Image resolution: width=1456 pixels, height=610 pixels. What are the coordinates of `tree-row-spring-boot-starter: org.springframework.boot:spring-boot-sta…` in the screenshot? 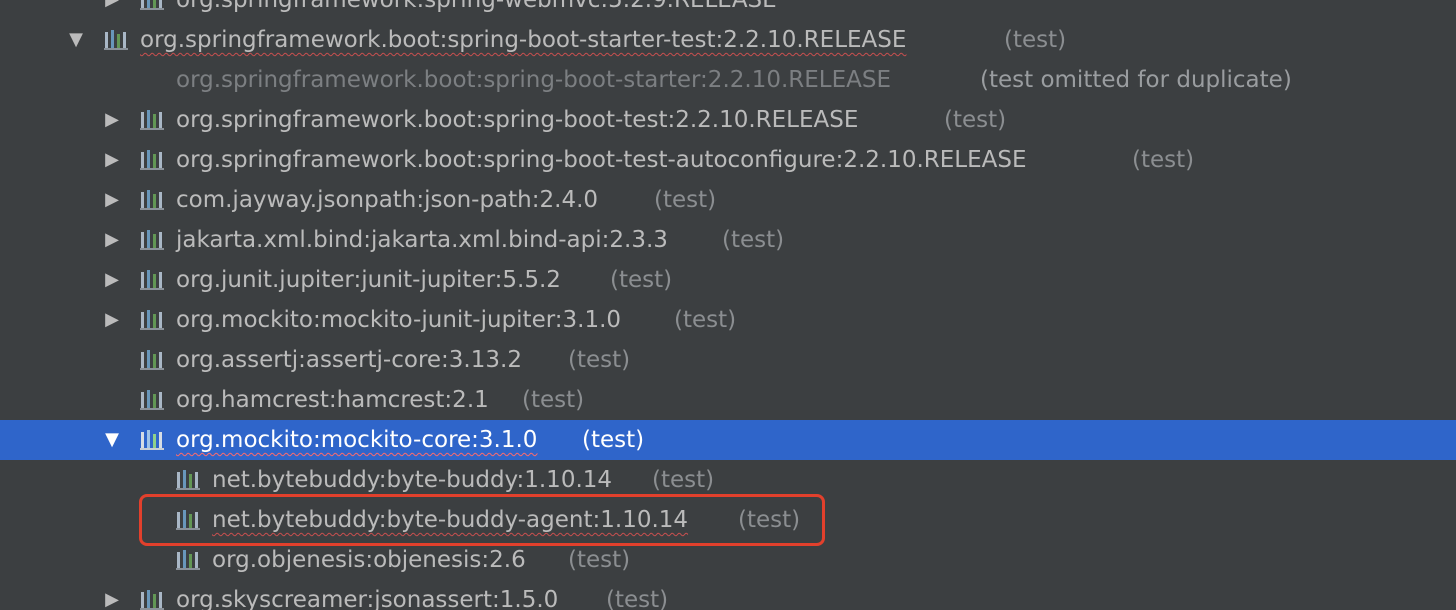 It's located at (728, 80).